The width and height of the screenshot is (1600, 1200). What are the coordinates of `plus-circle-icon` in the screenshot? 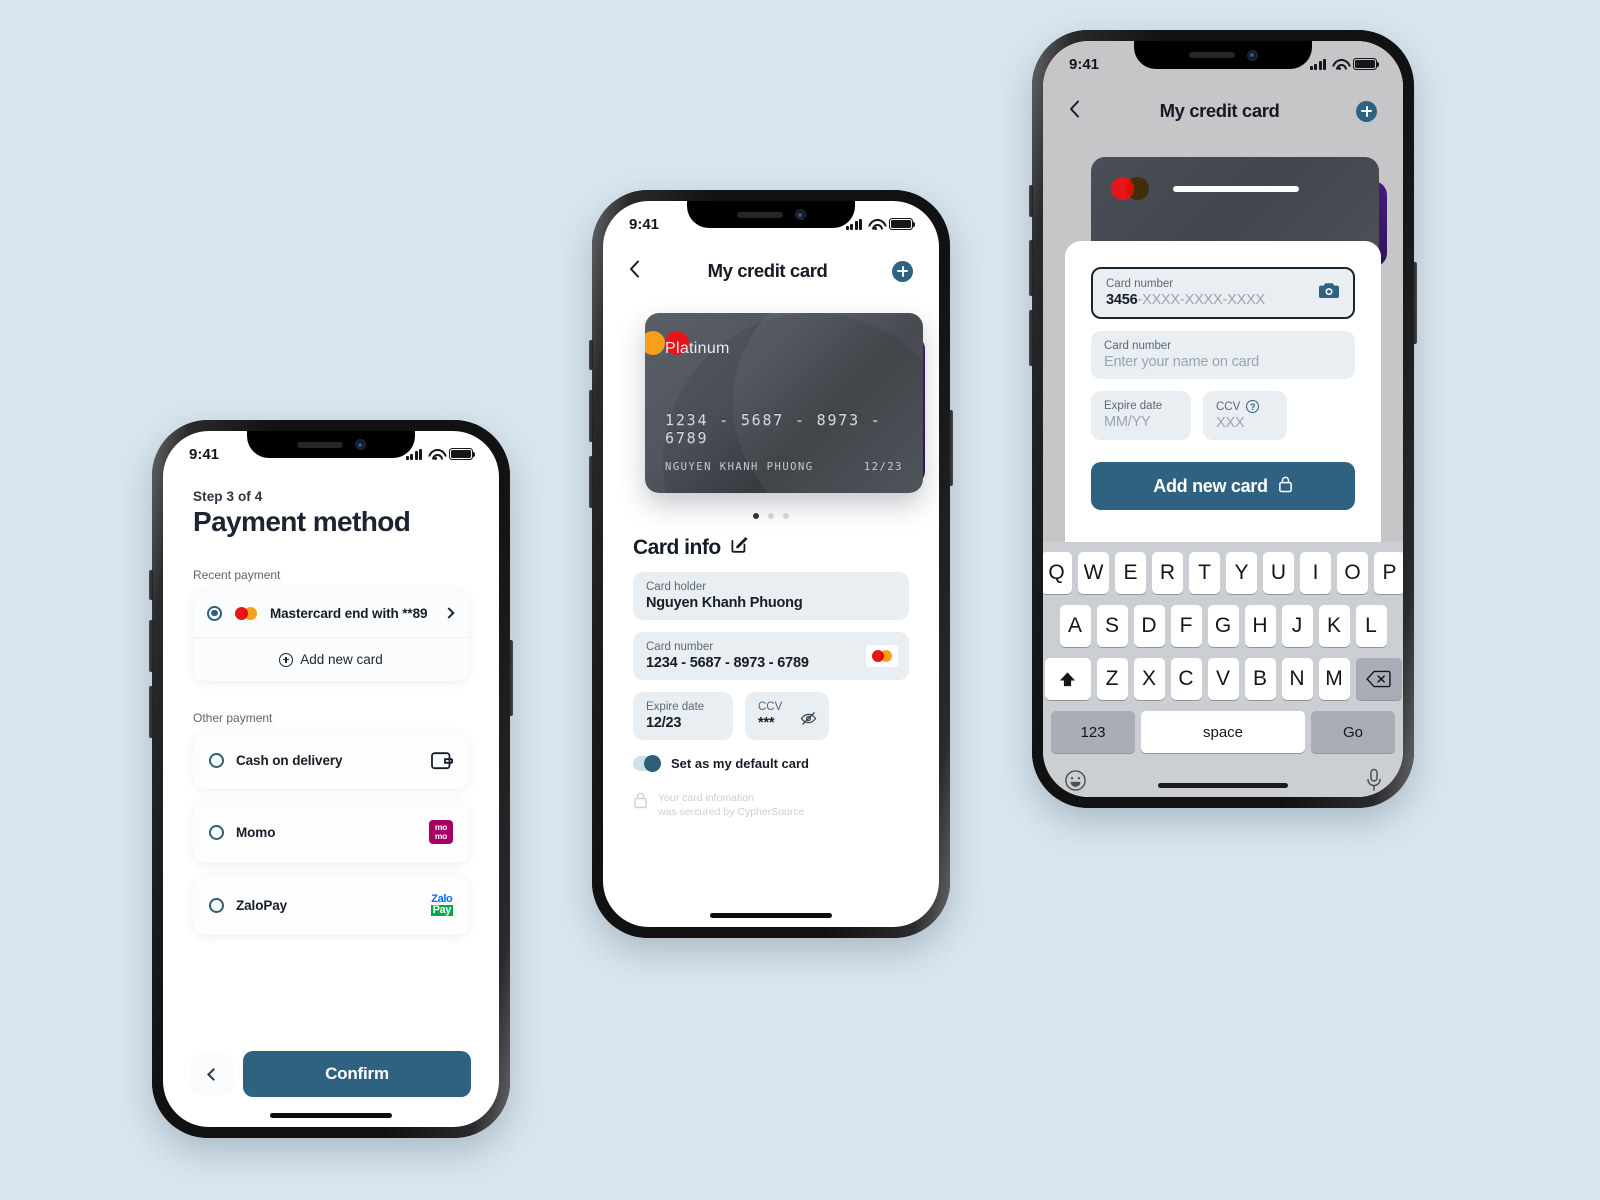 It's located at (286, 659).